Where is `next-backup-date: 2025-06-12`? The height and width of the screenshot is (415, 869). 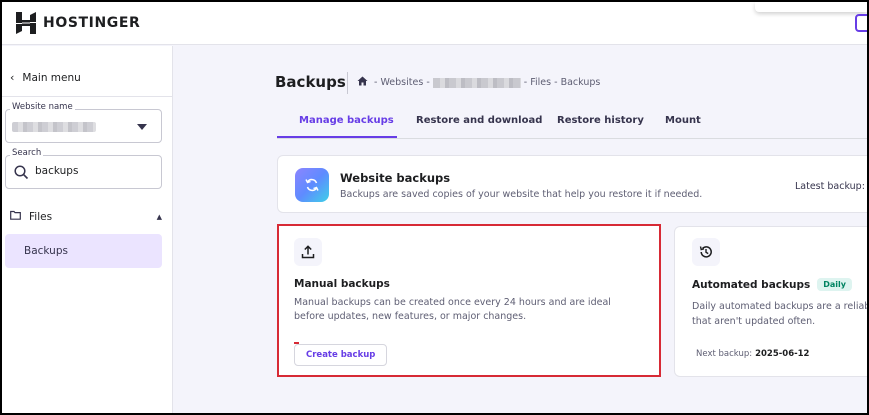 next-backup-date: 2025-06-12 is located at coordinates (782, 354).